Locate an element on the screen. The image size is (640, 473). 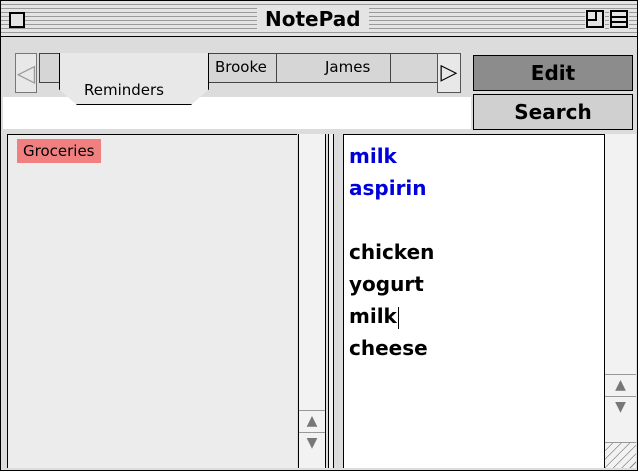
note-line: chicken is located at coordinates (392, 252).